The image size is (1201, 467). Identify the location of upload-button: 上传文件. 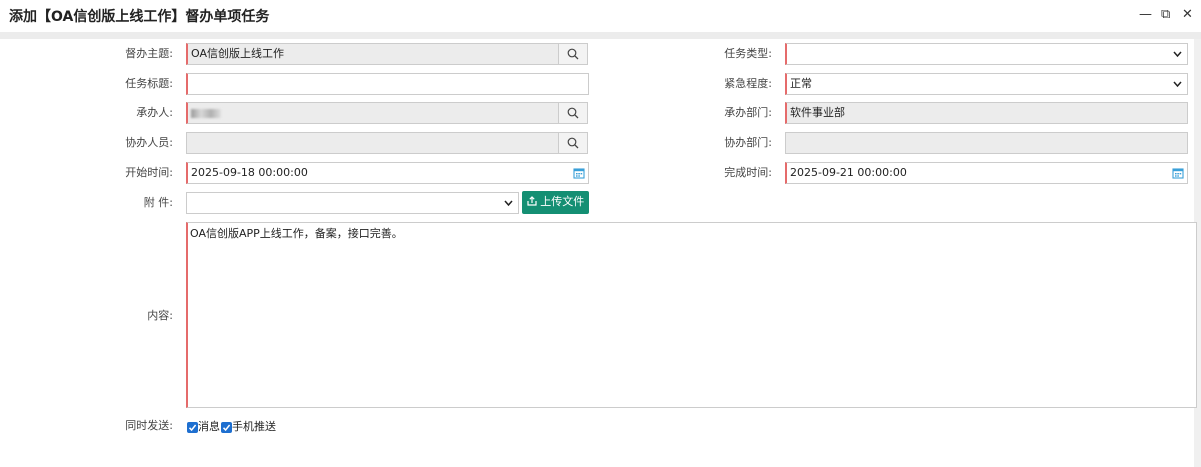
(555, 202).